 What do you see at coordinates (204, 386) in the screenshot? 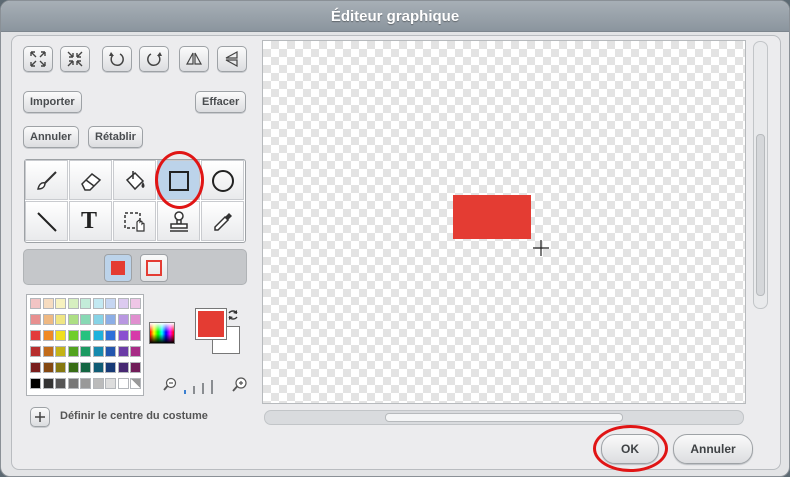
I see `brush-size-indicator` at bounding box center [204, 386].